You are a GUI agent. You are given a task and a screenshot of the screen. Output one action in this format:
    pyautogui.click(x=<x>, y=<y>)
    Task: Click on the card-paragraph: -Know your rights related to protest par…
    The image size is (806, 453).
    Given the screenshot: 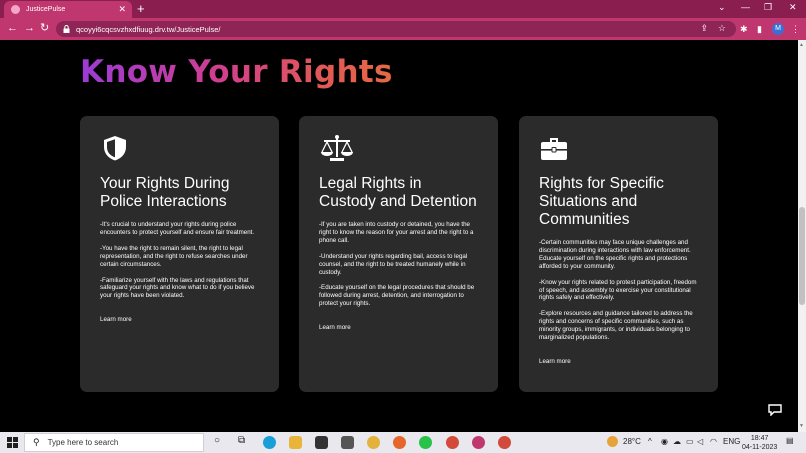 What is the action you would take?
    pyautogui.click(x=618, y=290)
    